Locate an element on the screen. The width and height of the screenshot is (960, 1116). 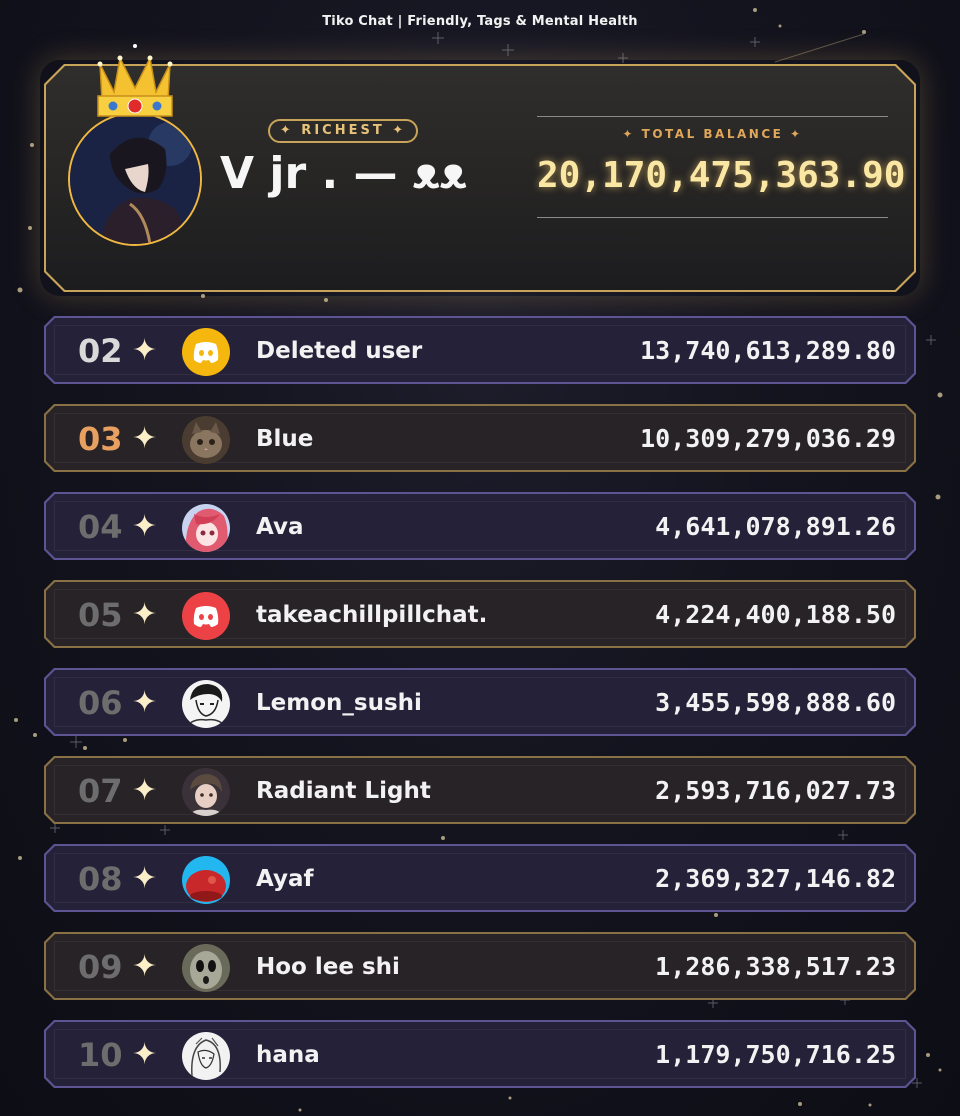
user-balance: 1,286,338,517.23 is located at coordinates (775, 966).